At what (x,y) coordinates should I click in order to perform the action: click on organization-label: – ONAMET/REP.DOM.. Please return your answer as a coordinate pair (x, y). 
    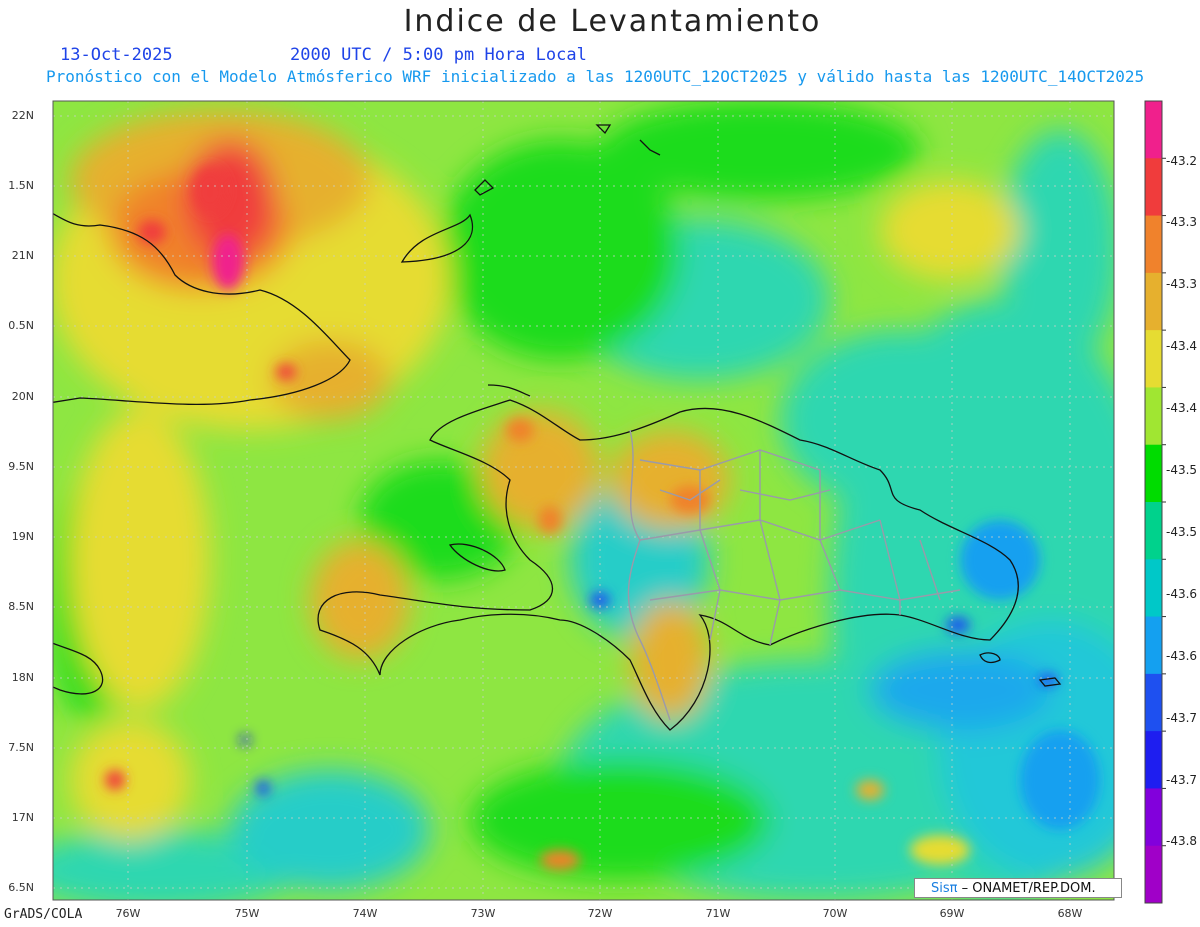
    Looking at the image, I should click on (1028, 888).